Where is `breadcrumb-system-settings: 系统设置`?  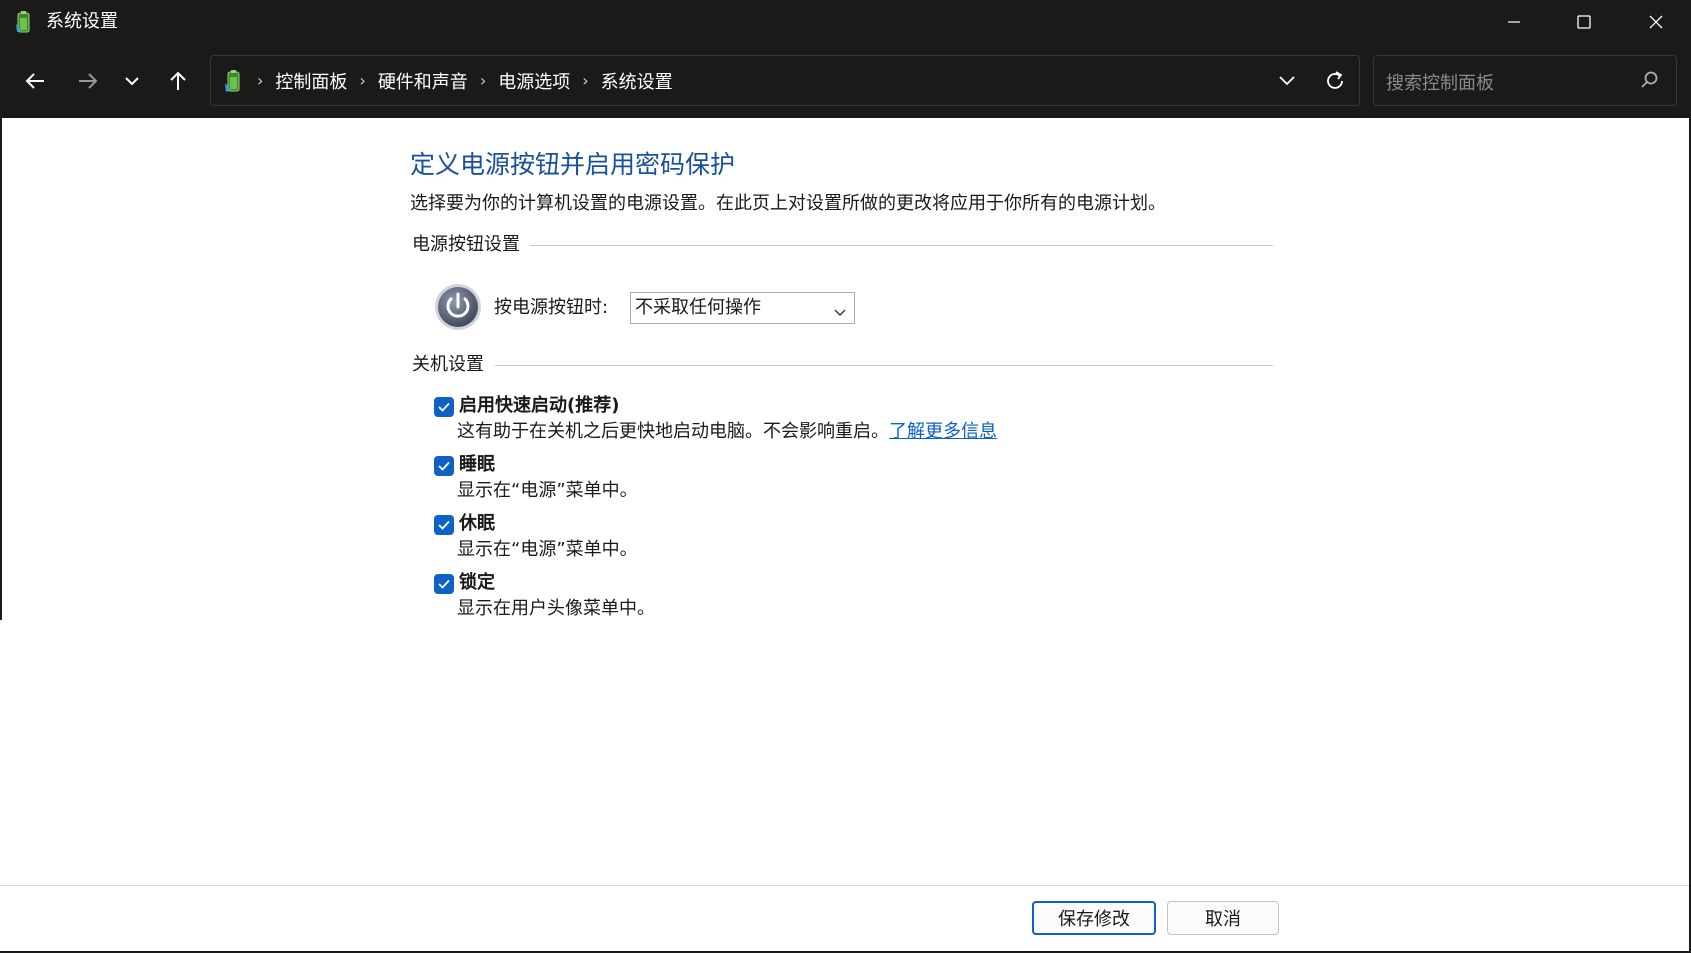
breadcrumb-system-settings: 系统设置 is located at coordinates (637, 81).